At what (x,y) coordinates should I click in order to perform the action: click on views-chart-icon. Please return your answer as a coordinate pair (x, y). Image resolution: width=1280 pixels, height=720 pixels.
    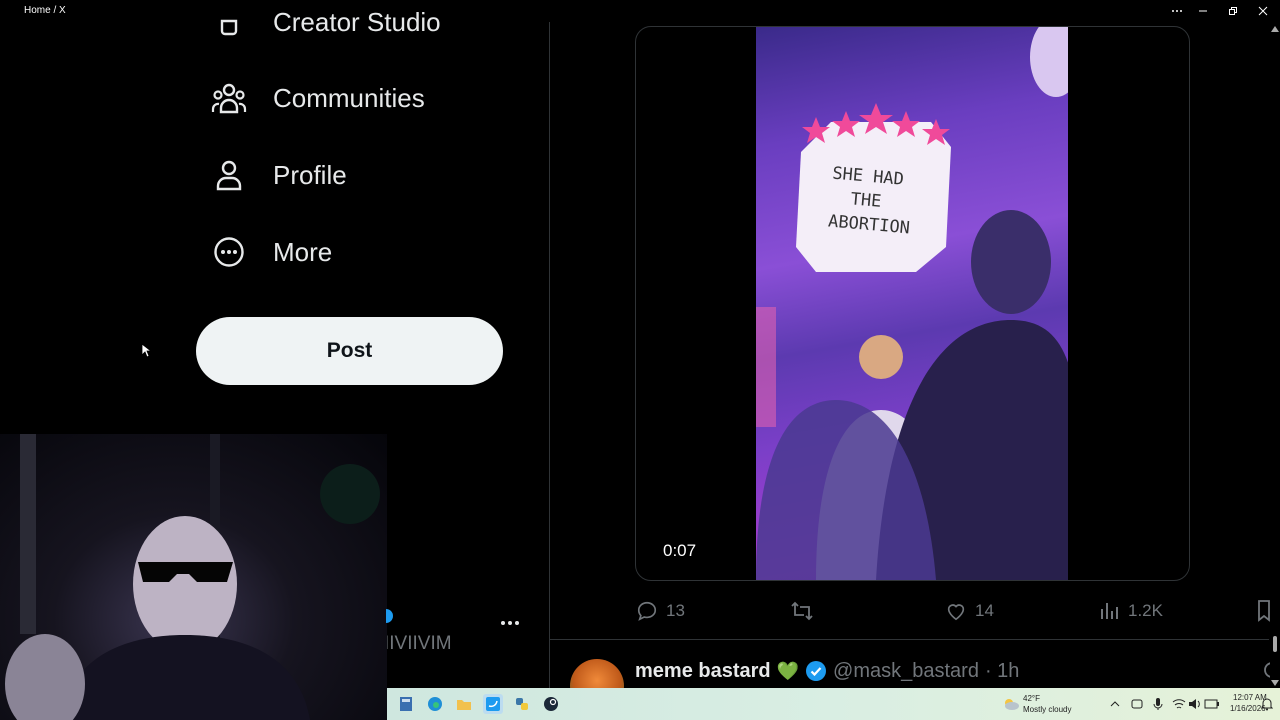
    Looking at the image, I should click on (1109, 611).